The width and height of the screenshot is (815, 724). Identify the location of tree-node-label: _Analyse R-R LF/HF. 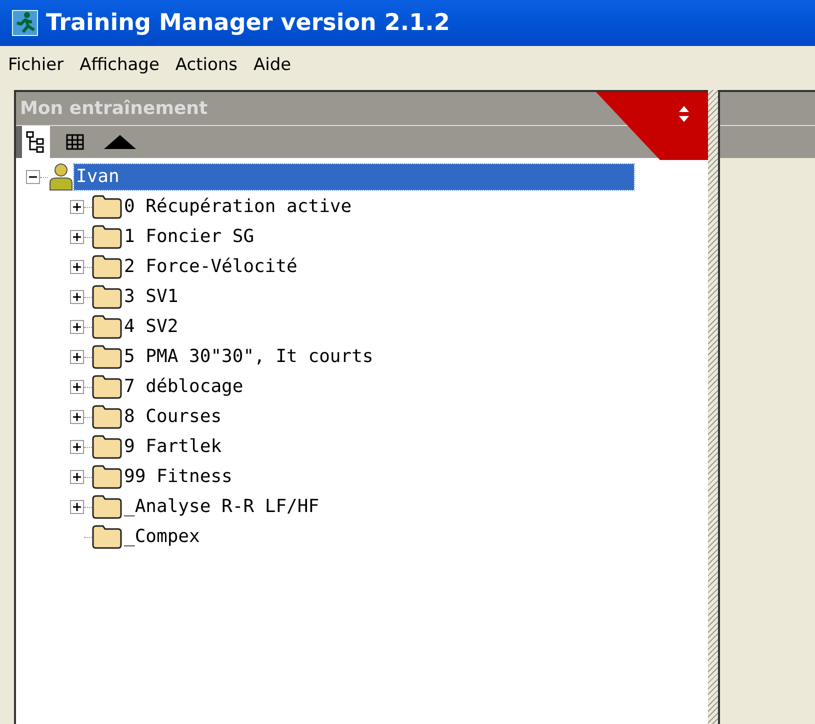
(221, 507).